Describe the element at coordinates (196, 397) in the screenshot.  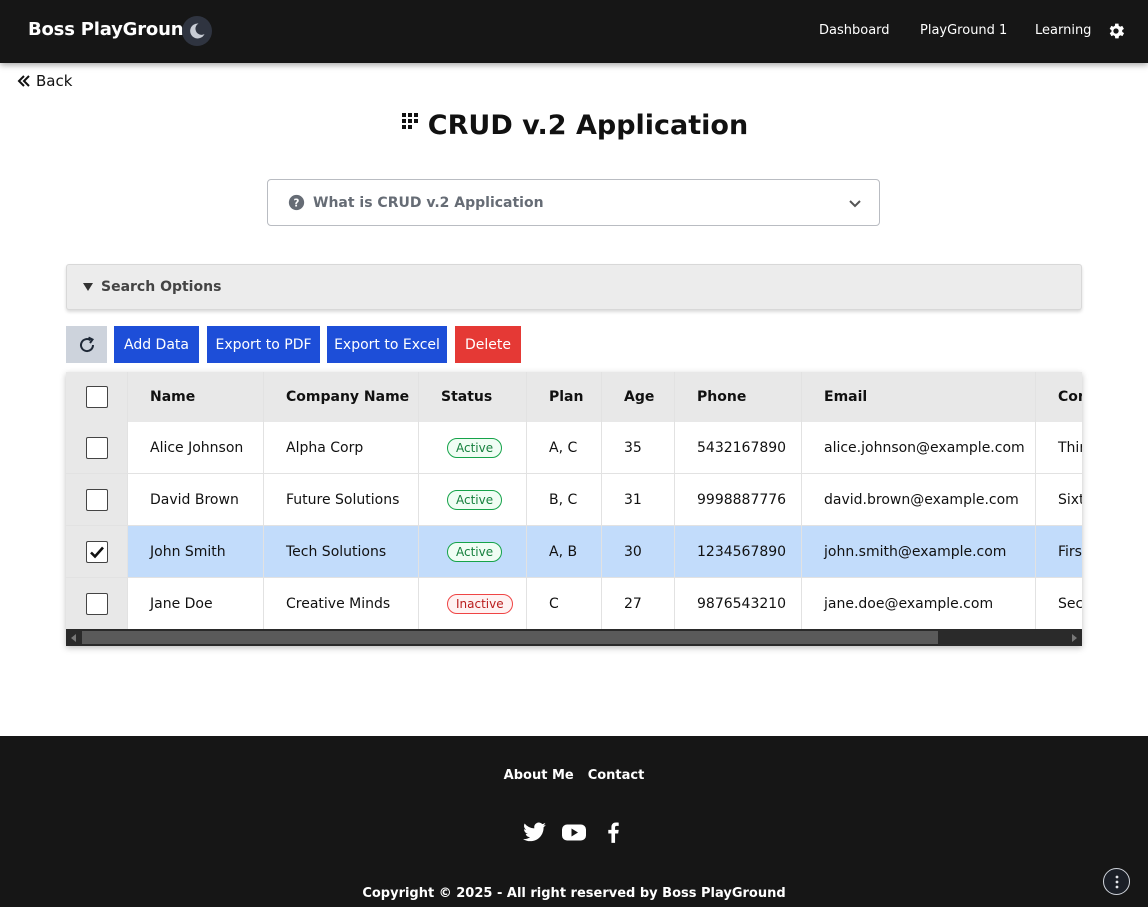
I see `column-header-name: Name` at that location.